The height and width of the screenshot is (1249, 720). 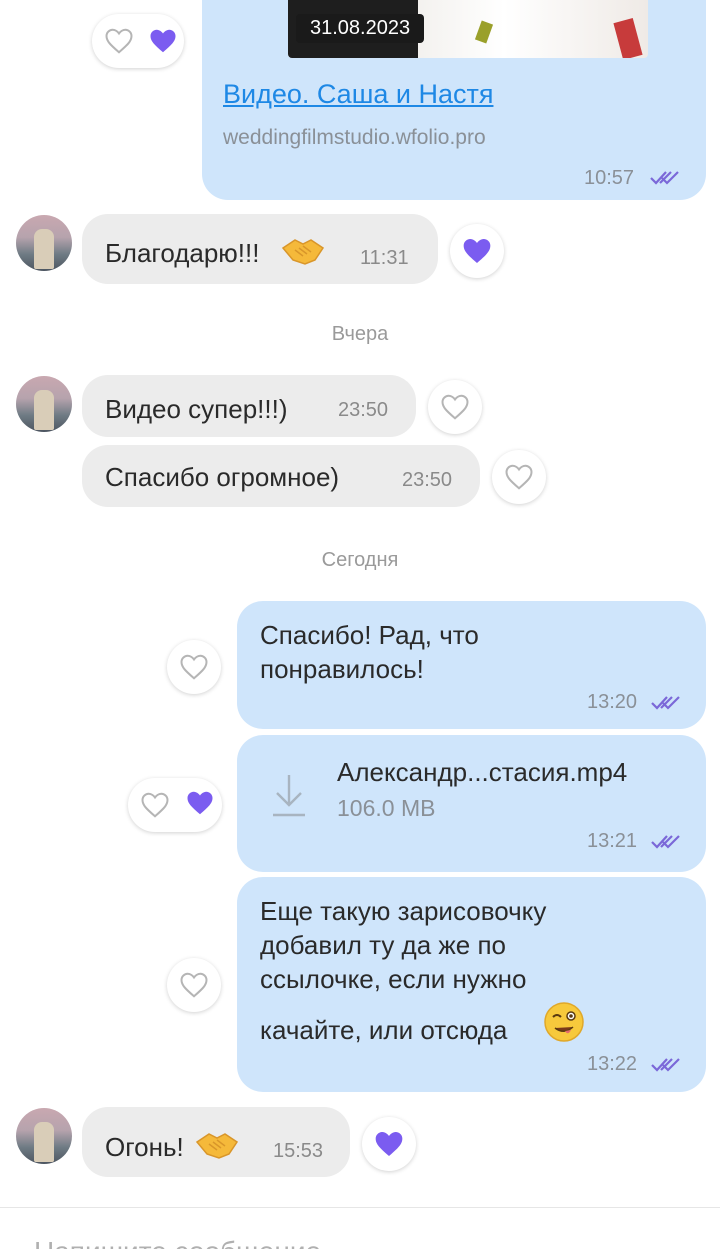 I want to click on date-separator: Вчера, so click(x=360, y=334).